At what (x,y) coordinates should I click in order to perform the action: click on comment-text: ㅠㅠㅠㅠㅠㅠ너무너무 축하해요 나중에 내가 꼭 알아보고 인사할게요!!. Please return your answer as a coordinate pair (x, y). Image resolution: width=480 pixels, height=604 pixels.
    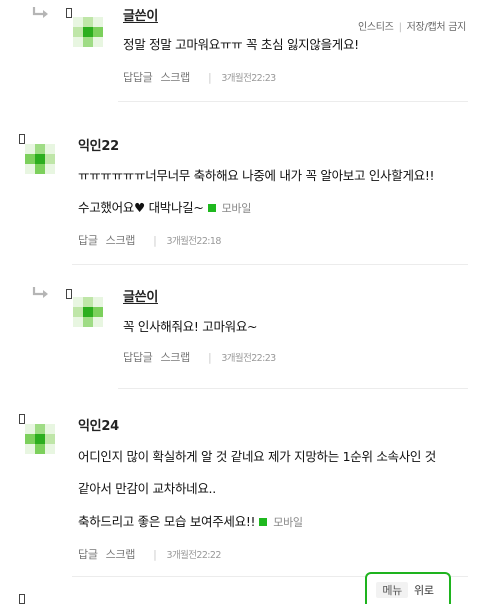
    Looking at the image, I should click on (256, 175).